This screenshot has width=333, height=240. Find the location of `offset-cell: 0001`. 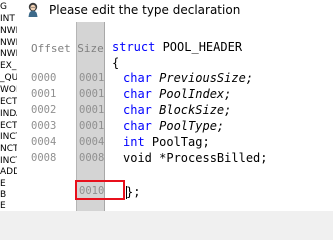

offset-cell: 0001 is located at coordinates (44, 94).